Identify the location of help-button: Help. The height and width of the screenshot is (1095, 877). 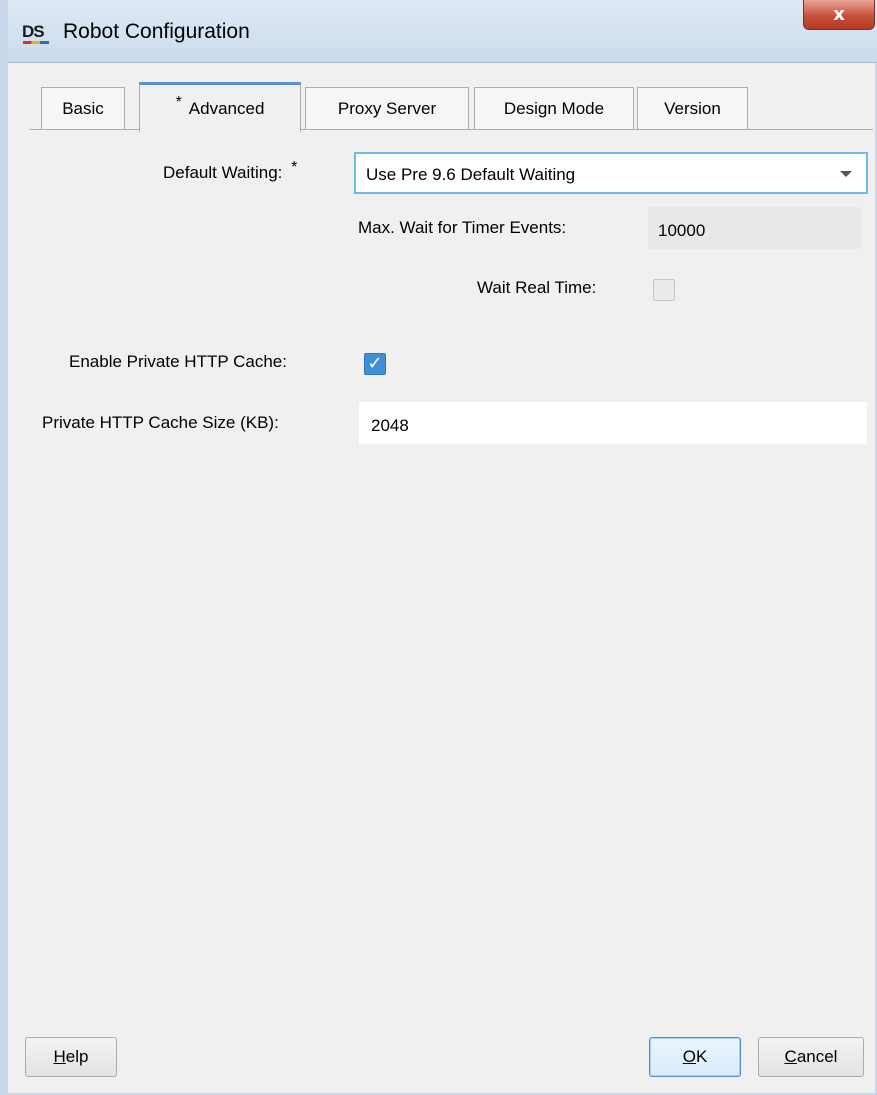
(71, 1057).